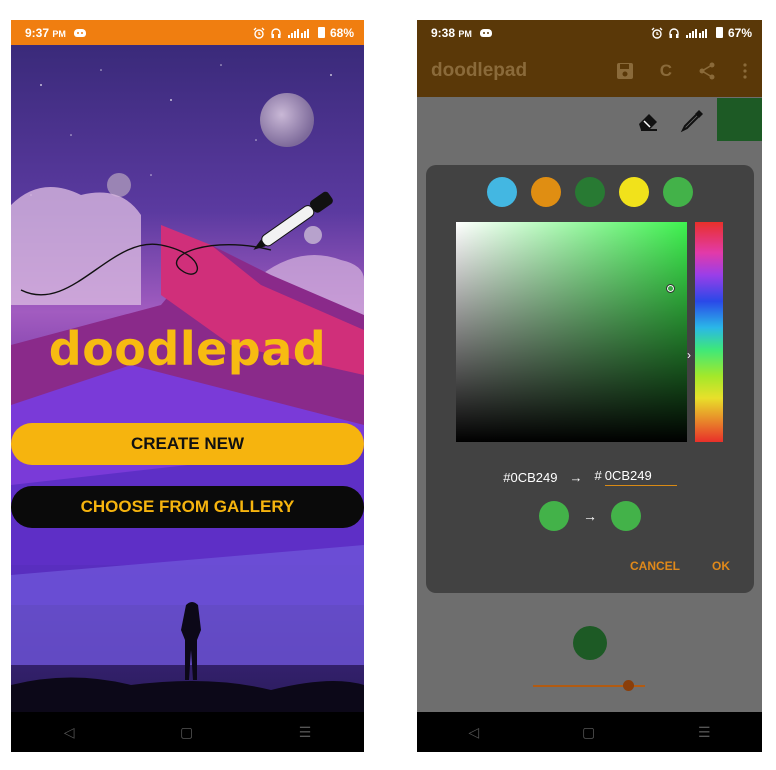 This screenshot has height=770, width=776. What do you see at coordinates (648, 122) in the screenshot?
I see `eraser-icon` at bounding box center [648, 122].